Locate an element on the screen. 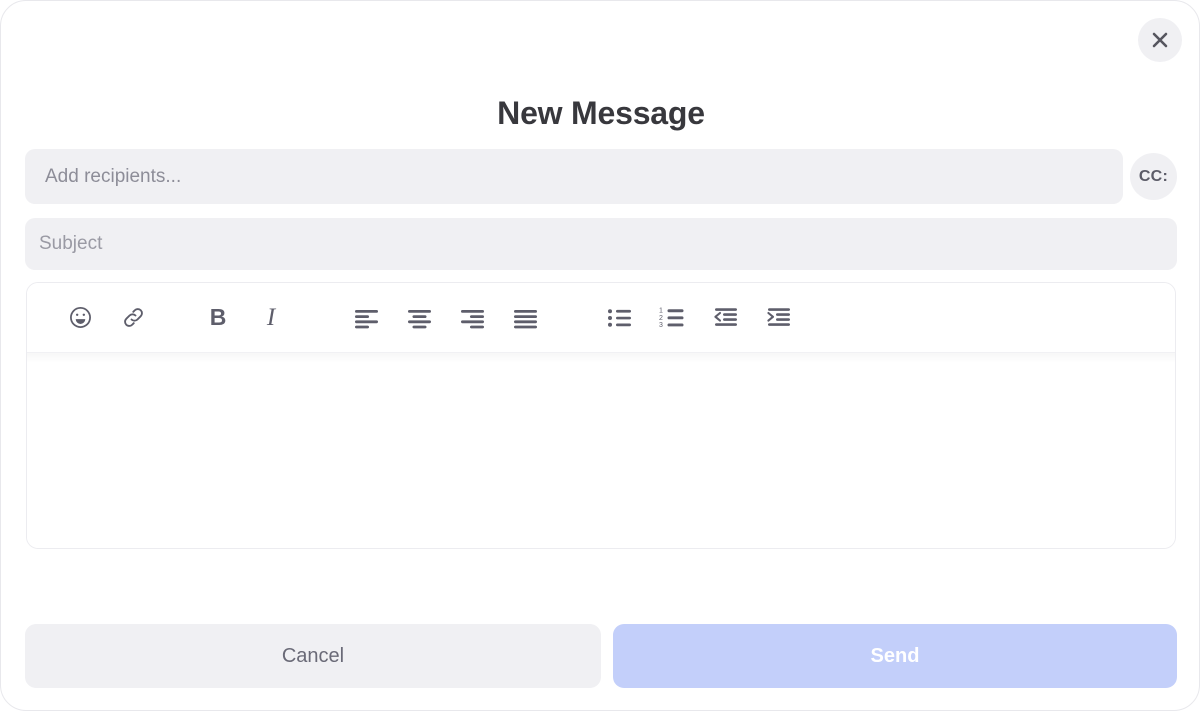 The height and width of the screenshot is (711, 1200). numbered-list-digit-3: 3 is located at coordinates (661, 325).